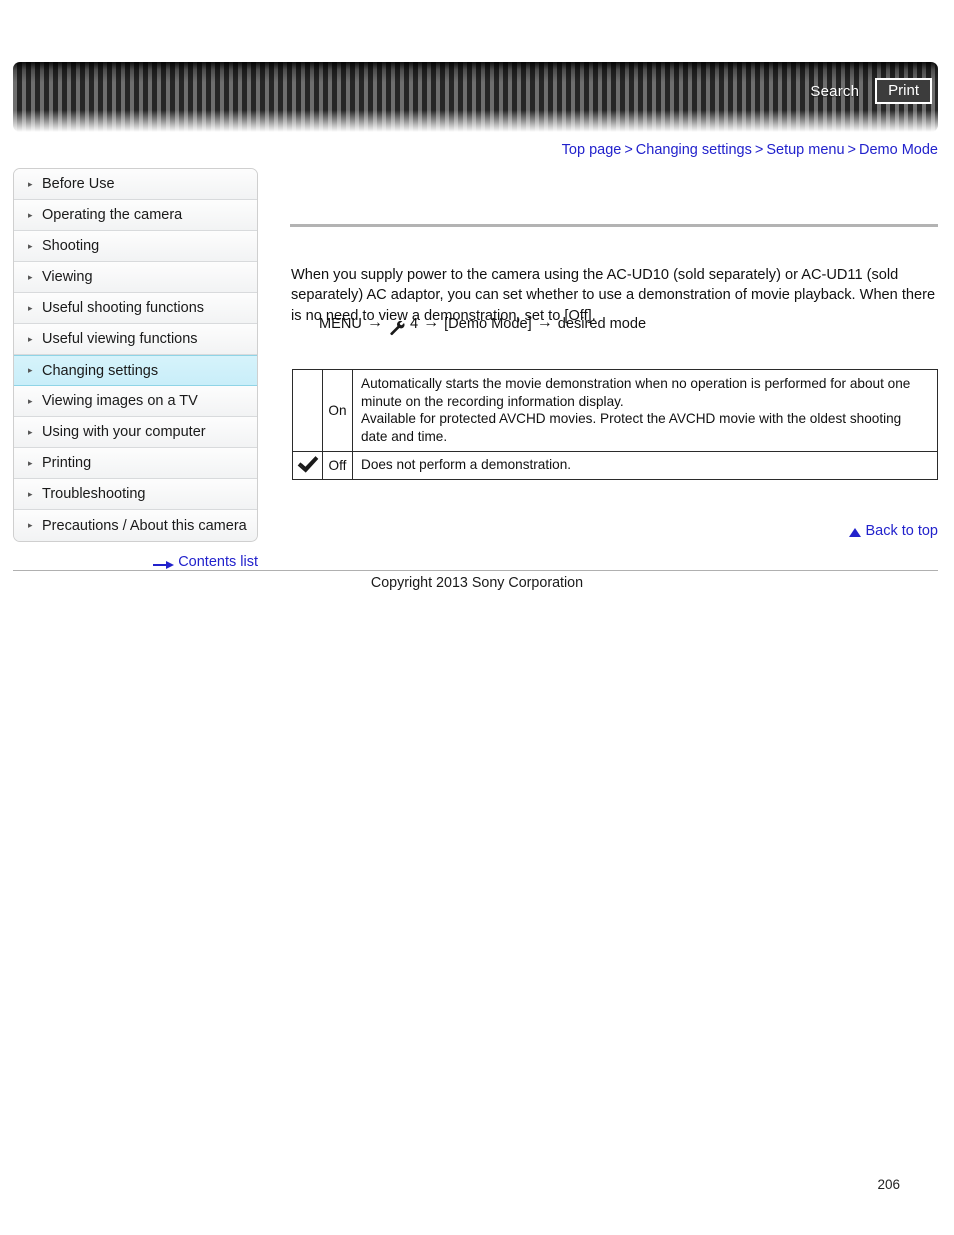 The width and height of the screenshot is (954, 1235). Describe the element at coordinates (414, 324) in the screenshot. I see `menu-path-setup-number: 4` at that location.